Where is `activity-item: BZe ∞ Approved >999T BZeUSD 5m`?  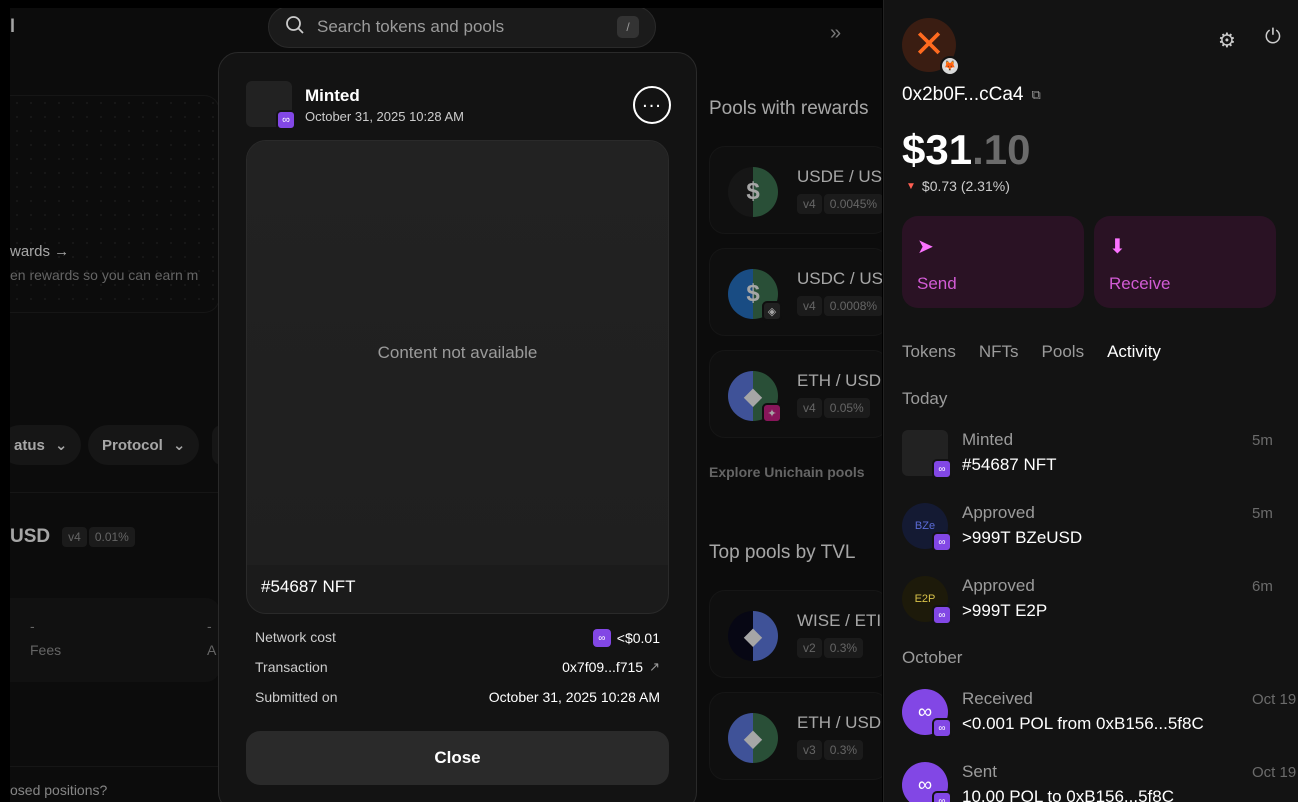
activity-item: BZe ∞ Approved >999T BZeUSD 5m is located at coordinates (1100, 531).